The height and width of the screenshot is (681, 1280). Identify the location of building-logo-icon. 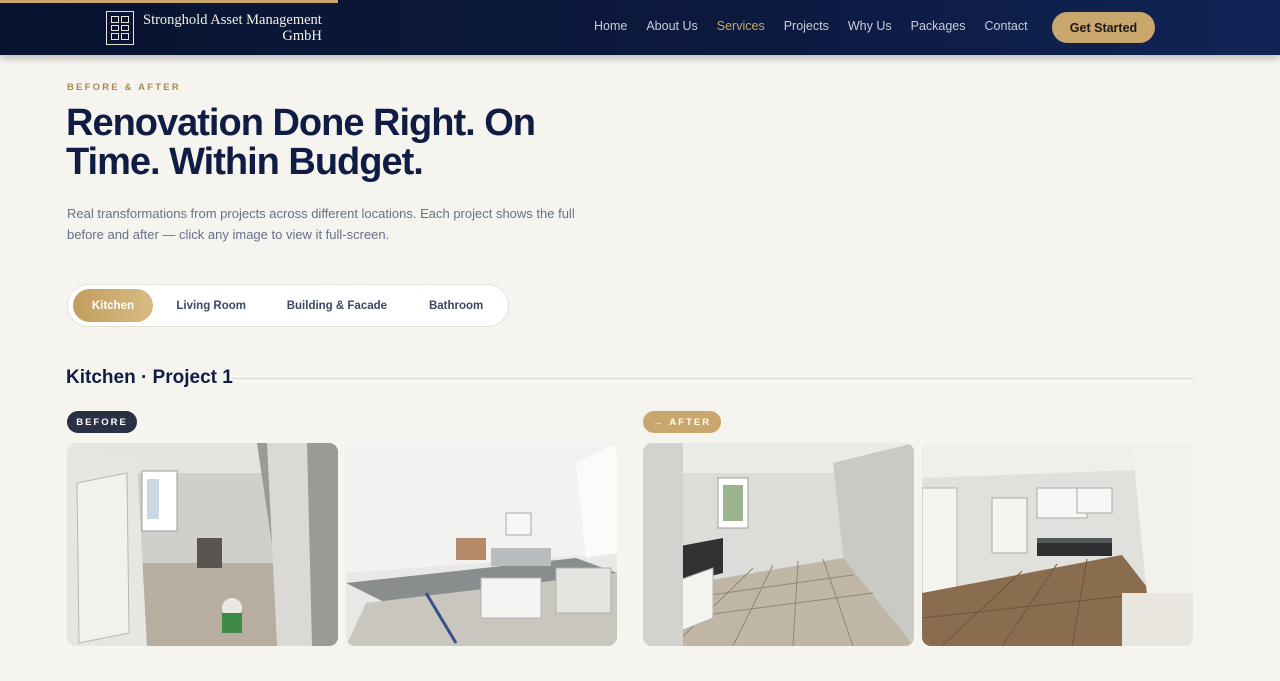
(120, 28).